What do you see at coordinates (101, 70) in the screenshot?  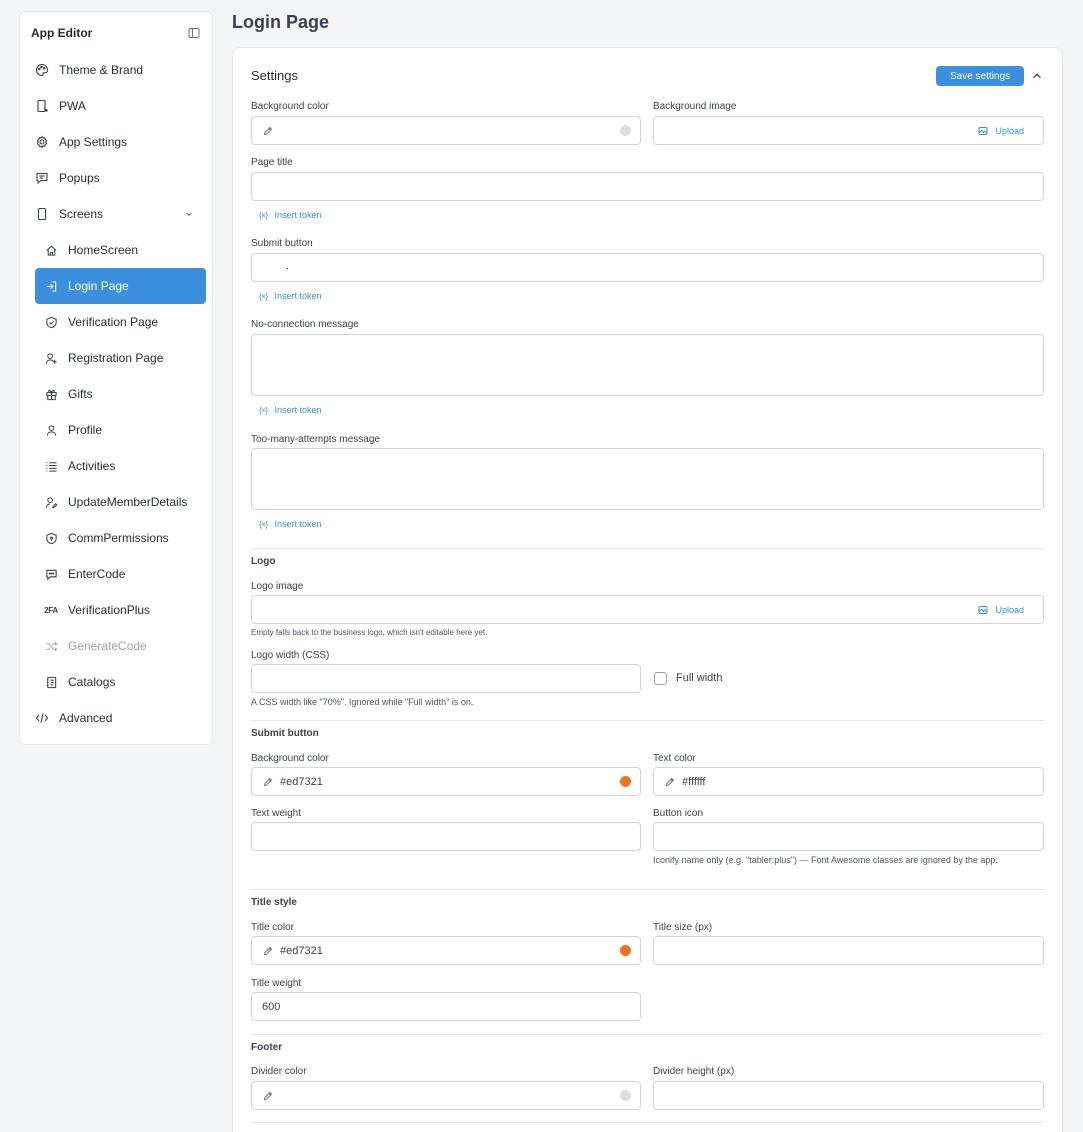 I see `sidebar-item-label: Theme & Brand` at bounding box center [101, 70].